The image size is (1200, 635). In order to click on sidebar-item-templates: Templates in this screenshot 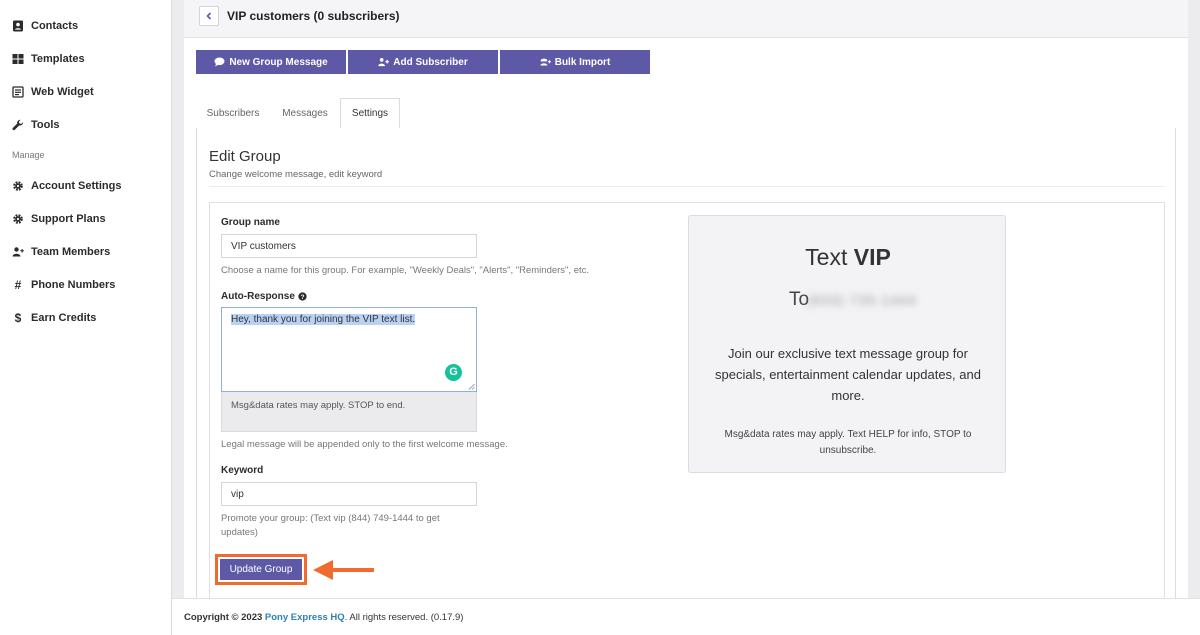, I will do `click(48, 59)`.